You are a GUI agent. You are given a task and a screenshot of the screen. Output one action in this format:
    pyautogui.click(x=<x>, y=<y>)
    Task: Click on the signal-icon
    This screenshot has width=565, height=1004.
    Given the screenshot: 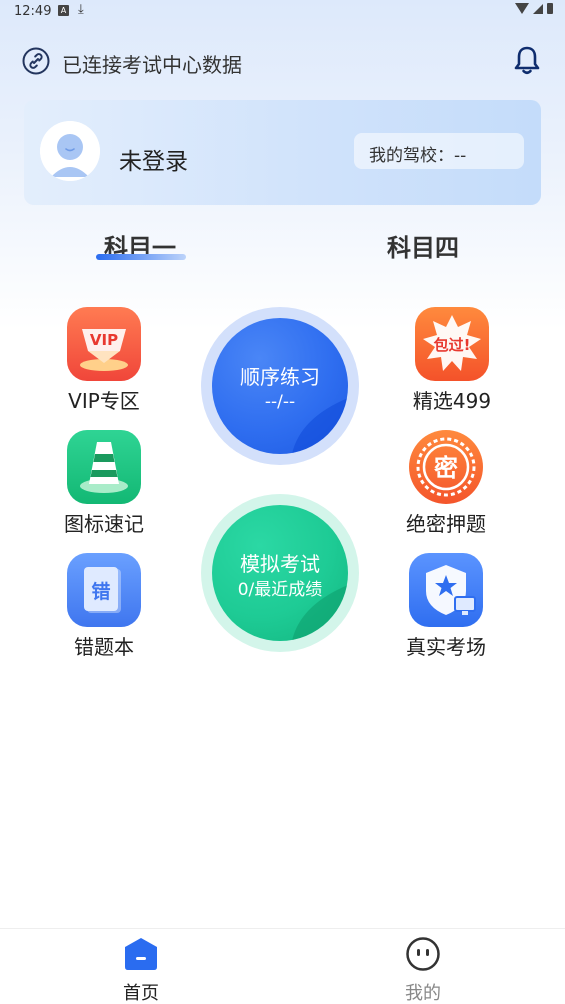 What is the action you would take?
    pyautogui.click(x=538, y=8)
    